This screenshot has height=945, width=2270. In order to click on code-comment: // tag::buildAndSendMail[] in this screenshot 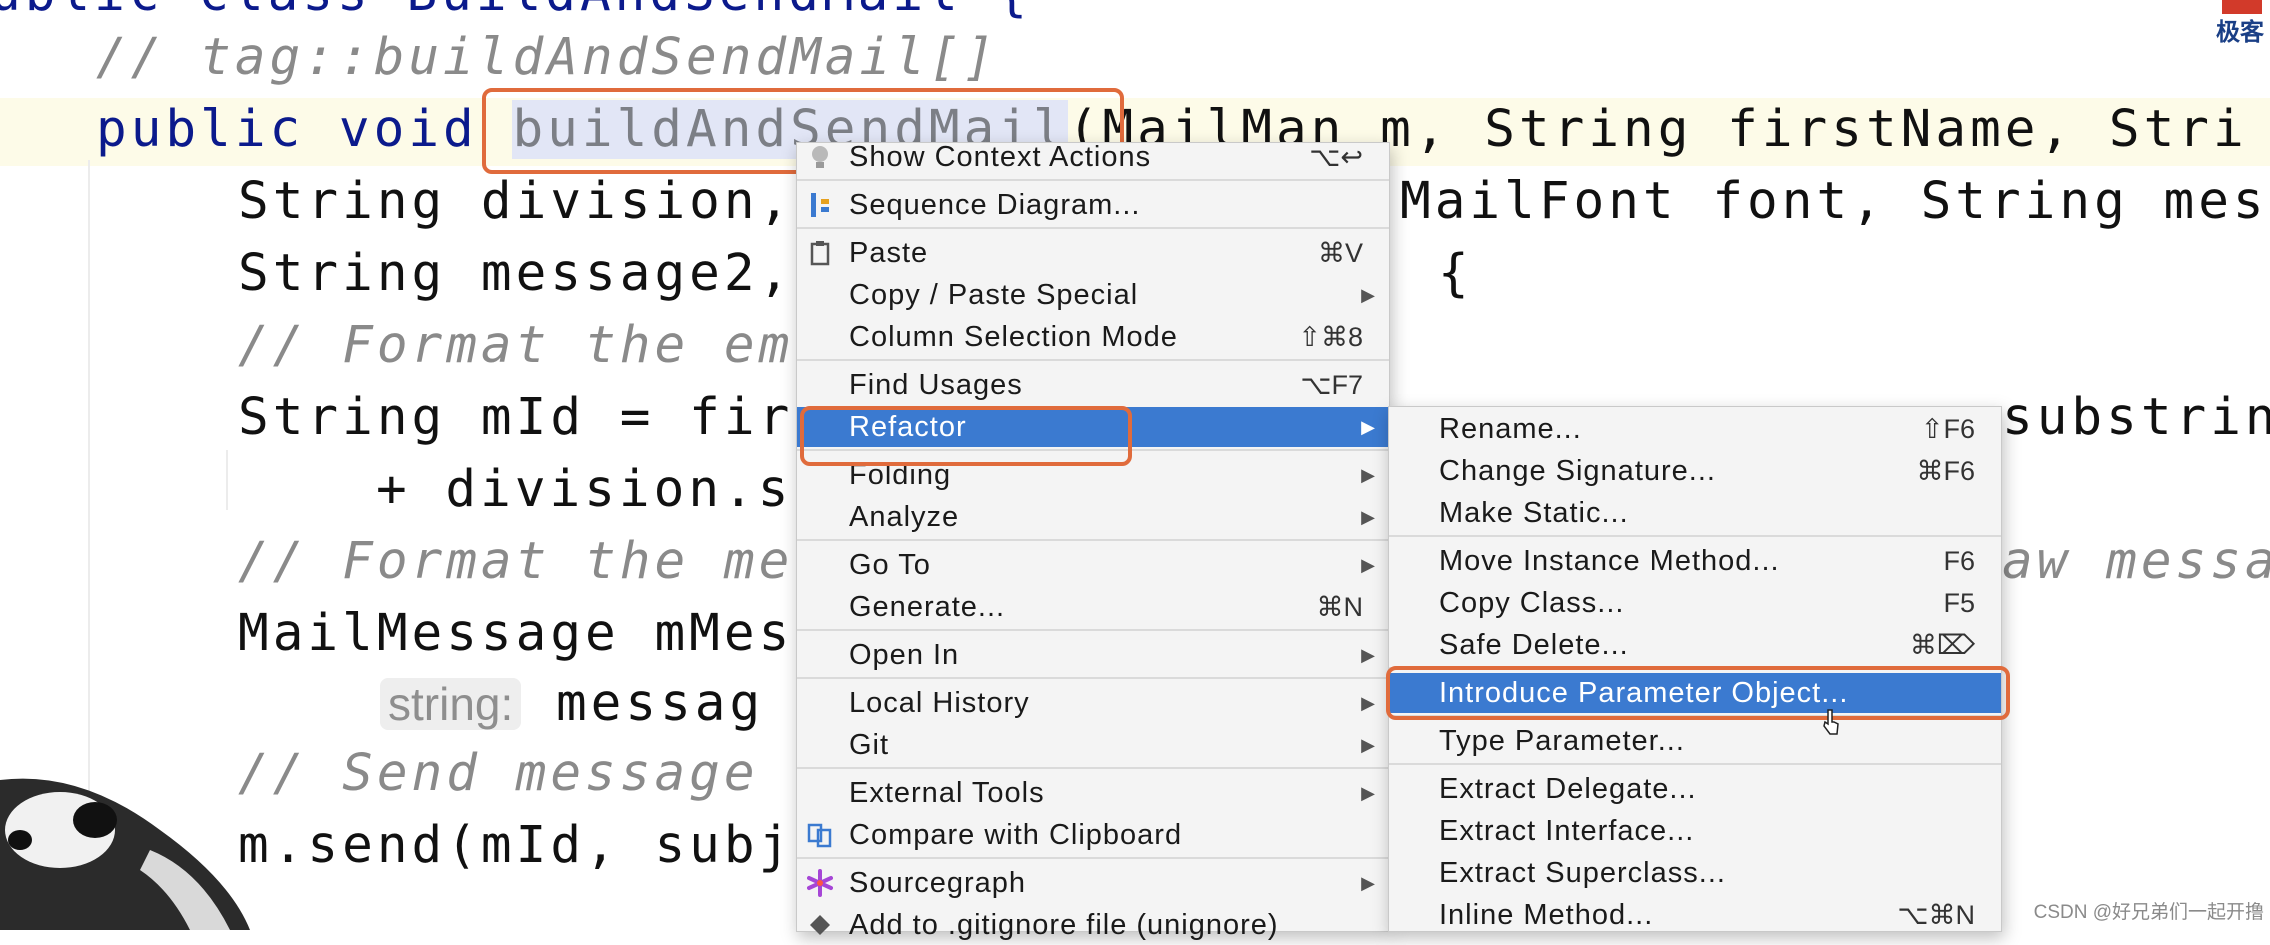, I will do `click(547, 57)`.